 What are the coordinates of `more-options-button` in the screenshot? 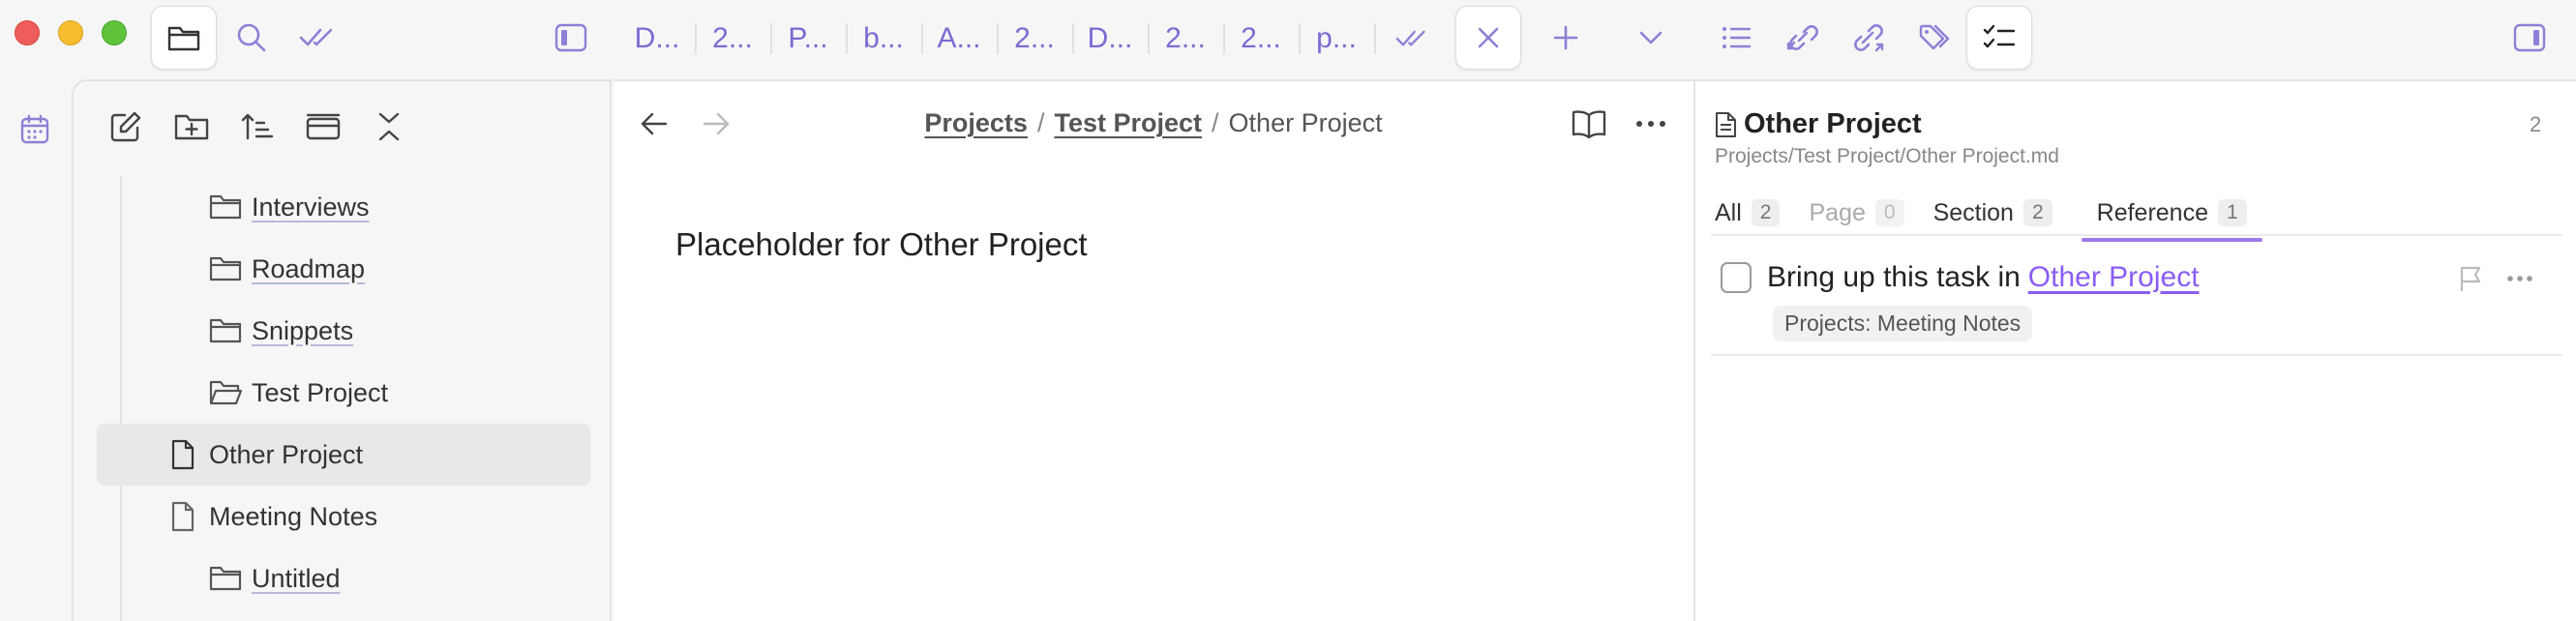 It's located at (1651, 124).